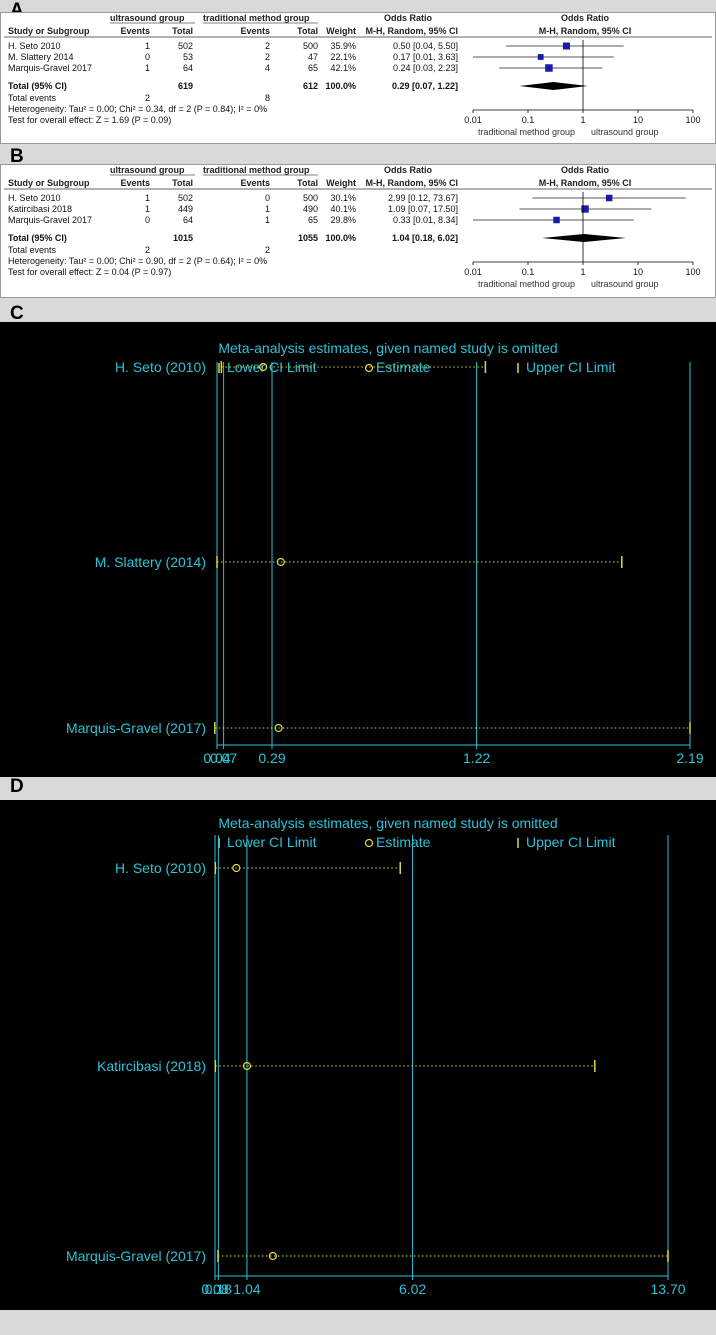 This screenshot has height=1335, width=716. Describe the element at coordinates (343, 68) in the screenshot. I see `weight-value: 42.1%` at that location.